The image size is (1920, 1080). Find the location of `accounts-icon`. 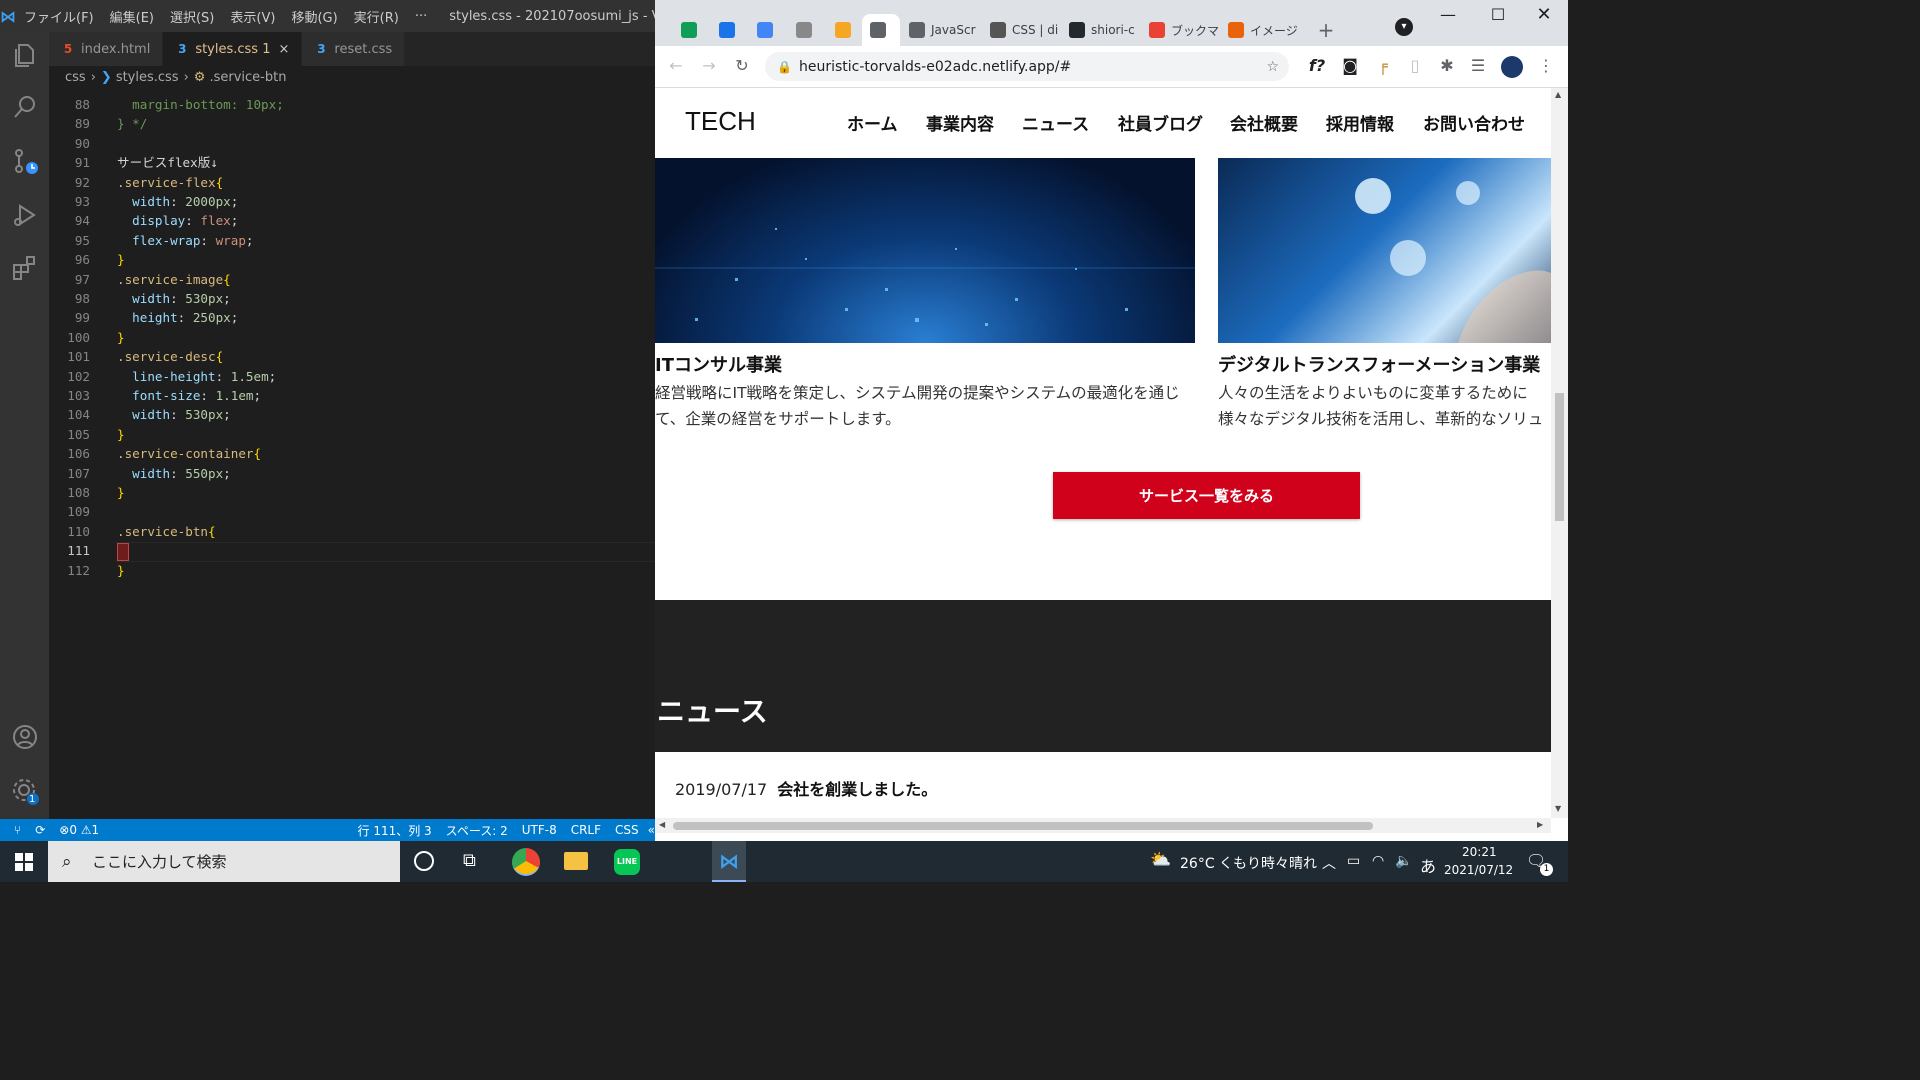

accounts-icon is located at coordinates (25, 737).